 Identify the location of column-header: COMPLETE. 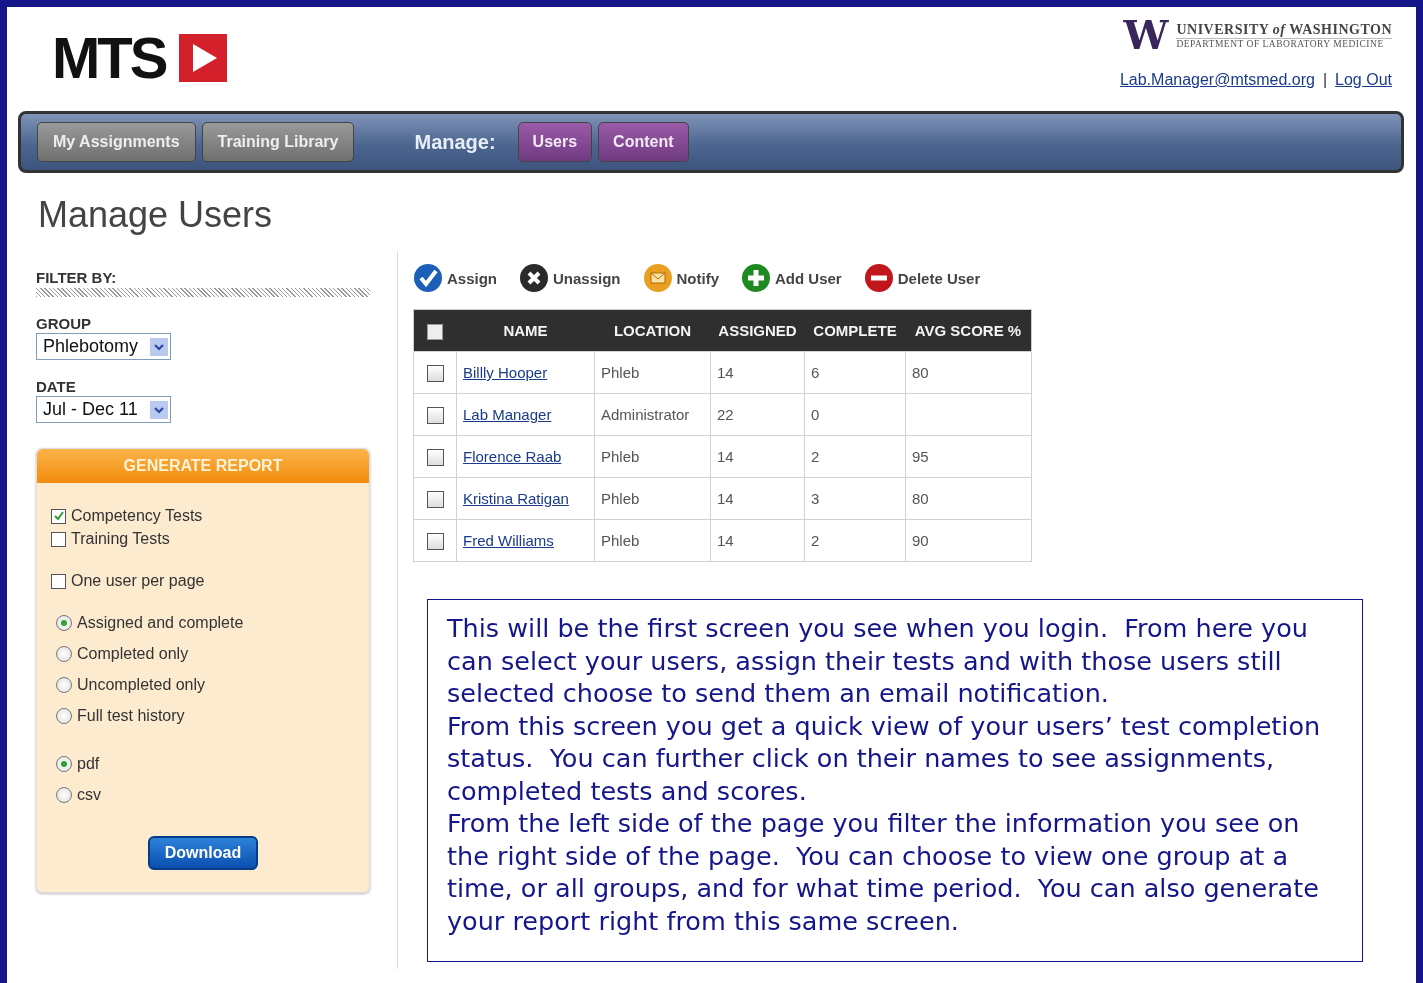
(855, 330).